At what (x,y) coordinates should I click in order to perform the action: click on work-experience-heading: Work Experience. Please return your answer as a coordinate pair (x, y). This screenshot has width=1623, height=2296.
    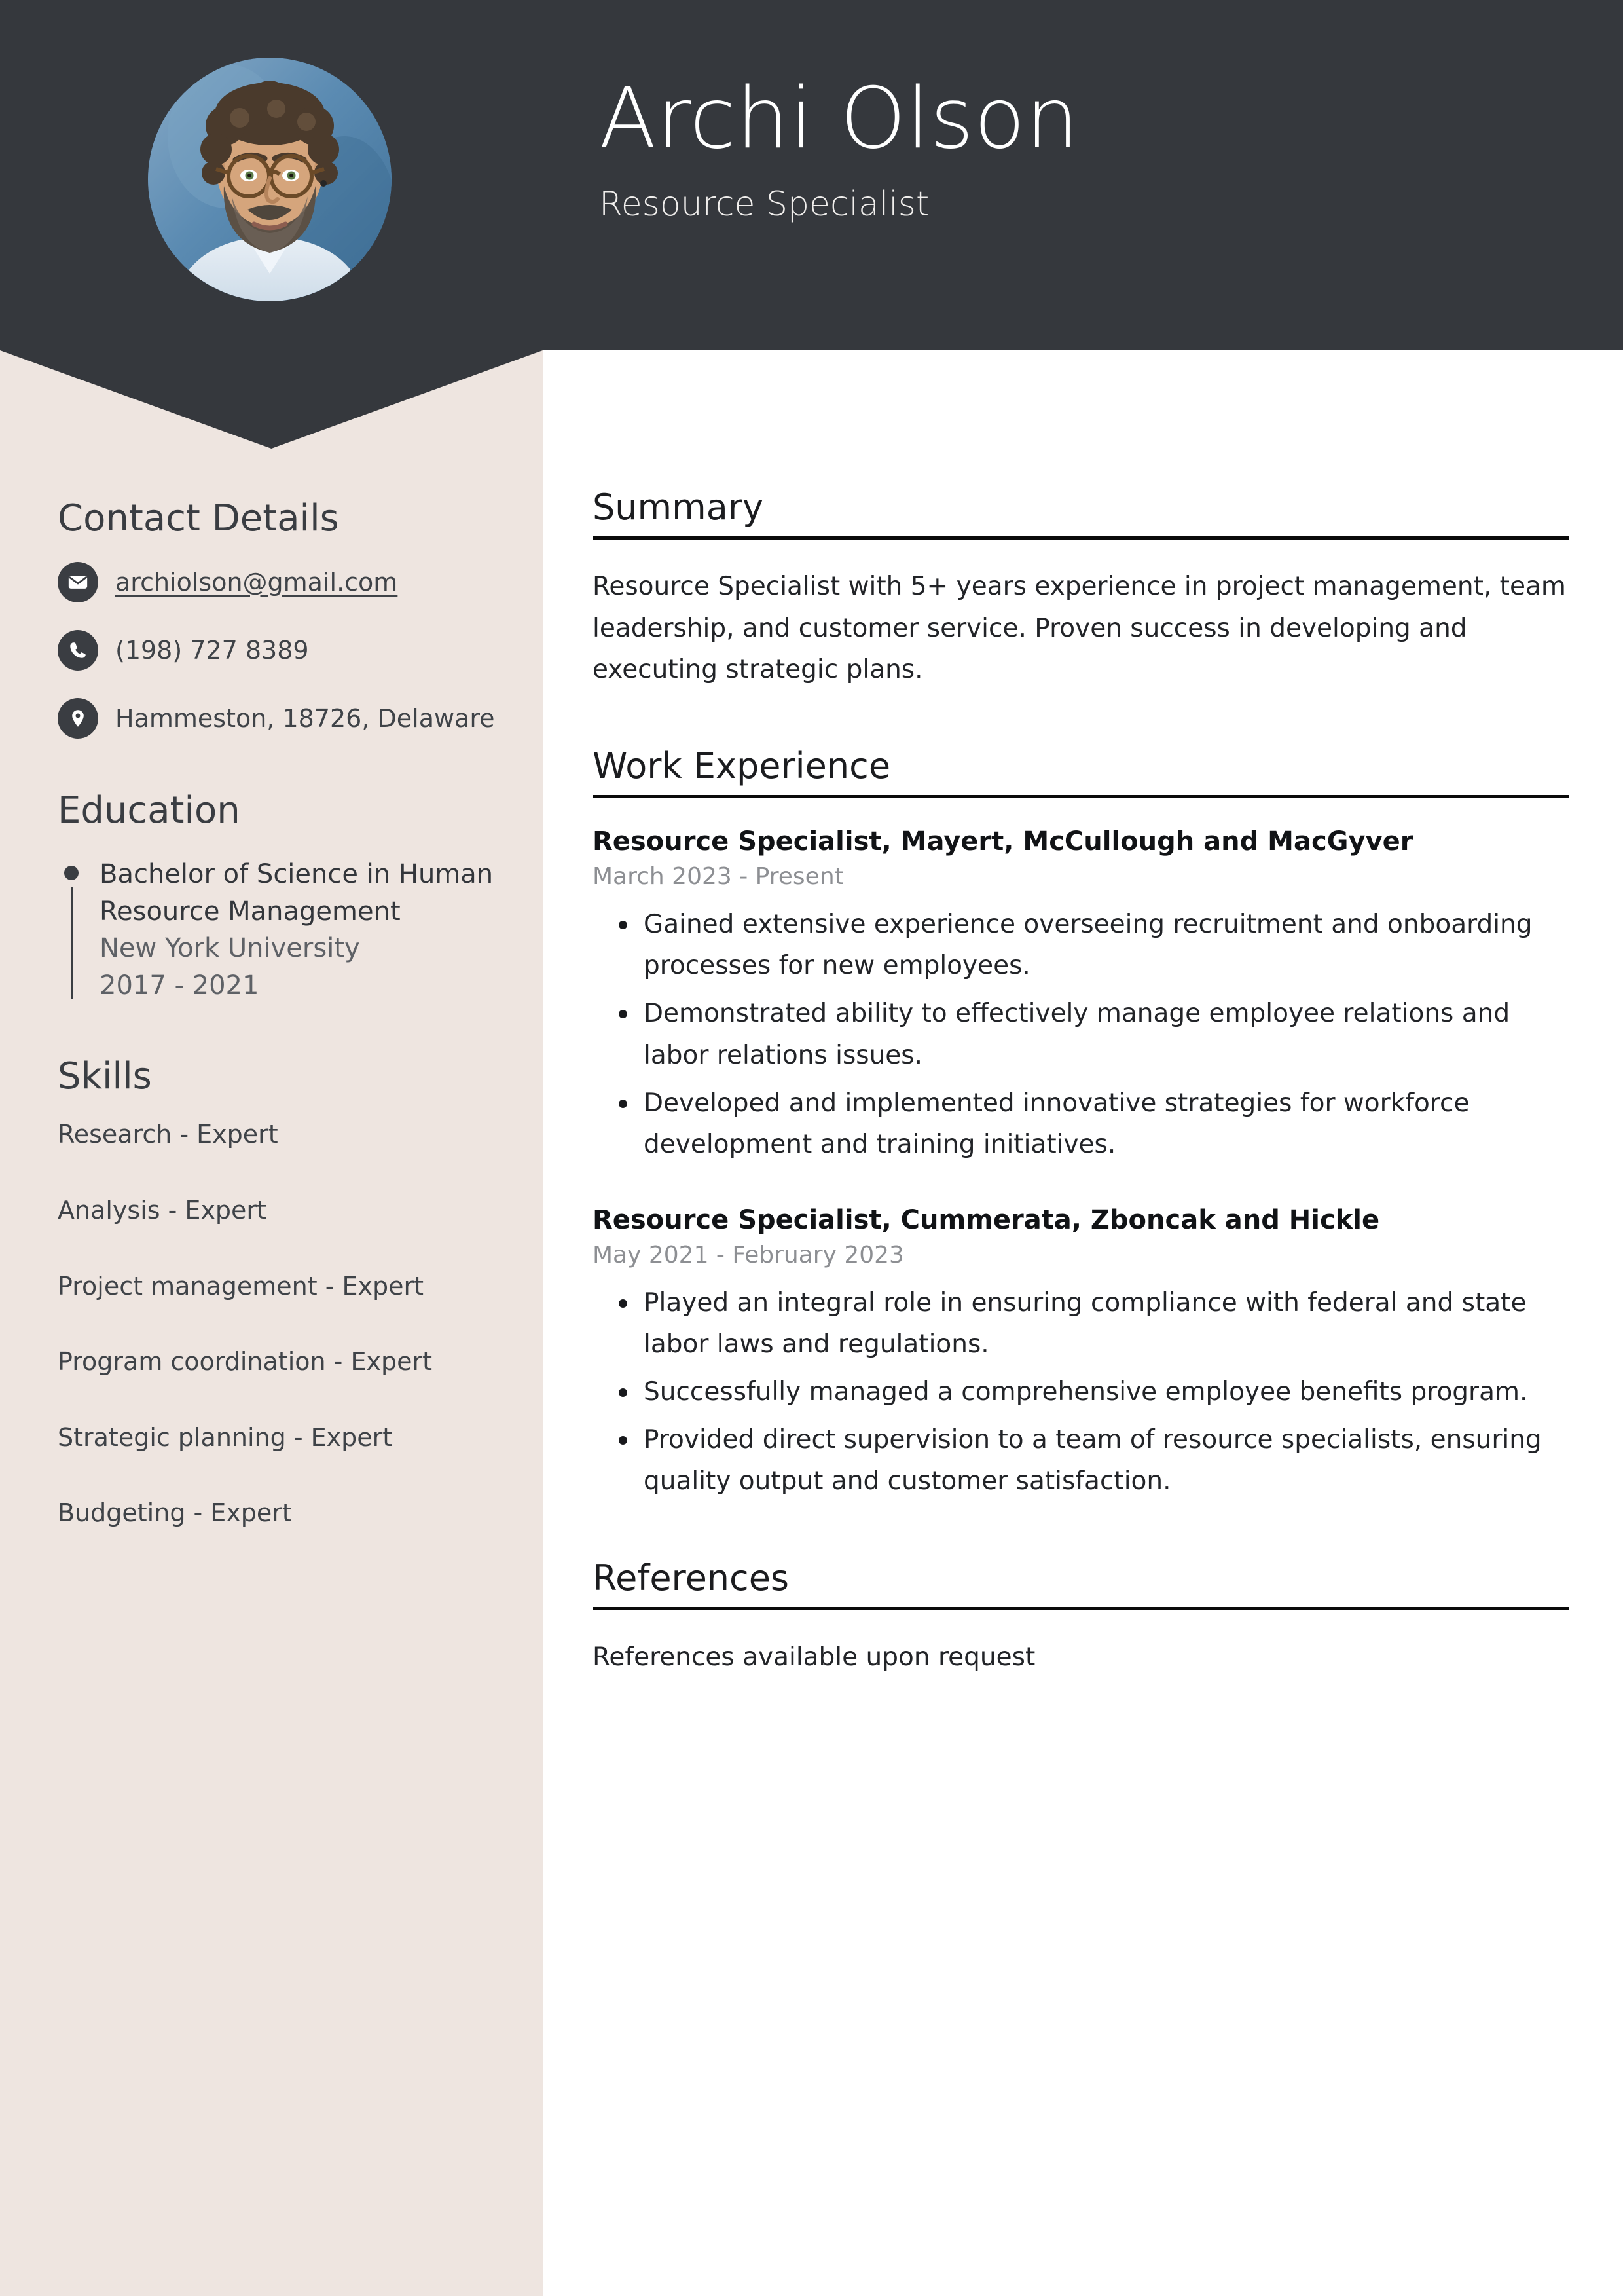
    Looking at the image, I should click on (742, 766).